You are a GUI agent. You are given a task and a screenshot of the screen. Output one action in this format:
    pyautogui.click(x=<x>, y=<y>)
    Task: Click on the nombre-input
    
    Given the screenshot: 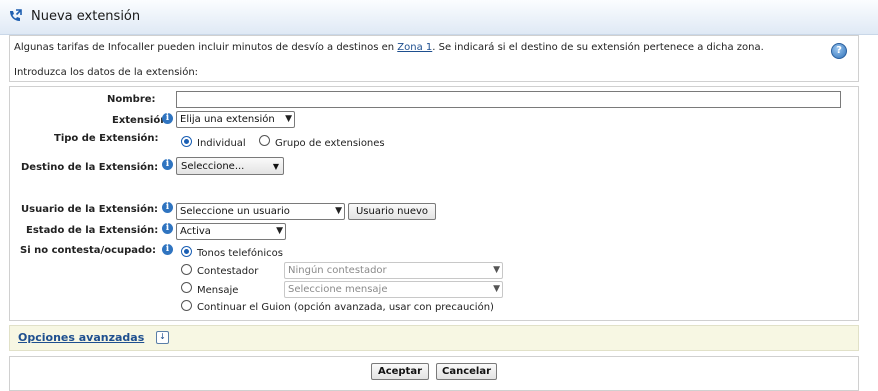 What is the action you would take?
    pyautogui.click(x=508, y=99)
    